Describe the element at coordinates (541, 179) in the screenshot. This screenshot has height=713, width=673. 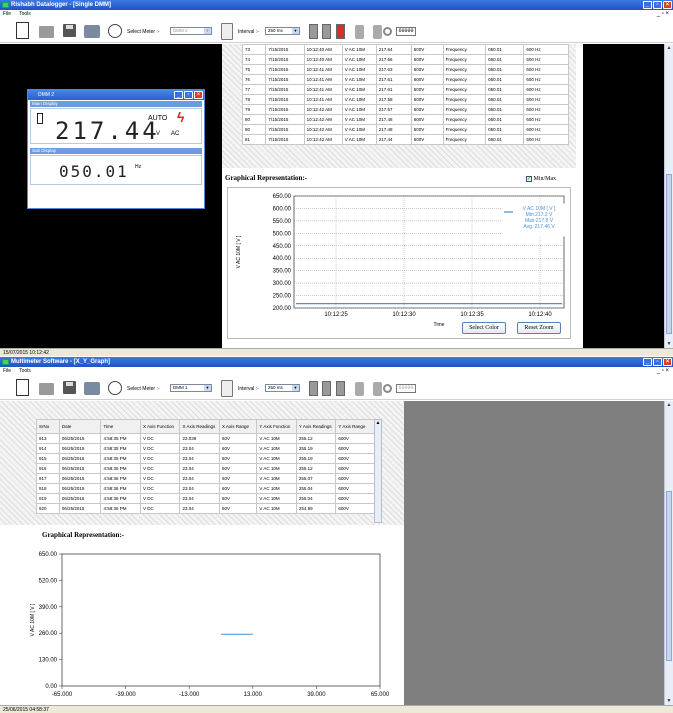
I see `minmax-checkbox: ✓ Min/Max` at that location.